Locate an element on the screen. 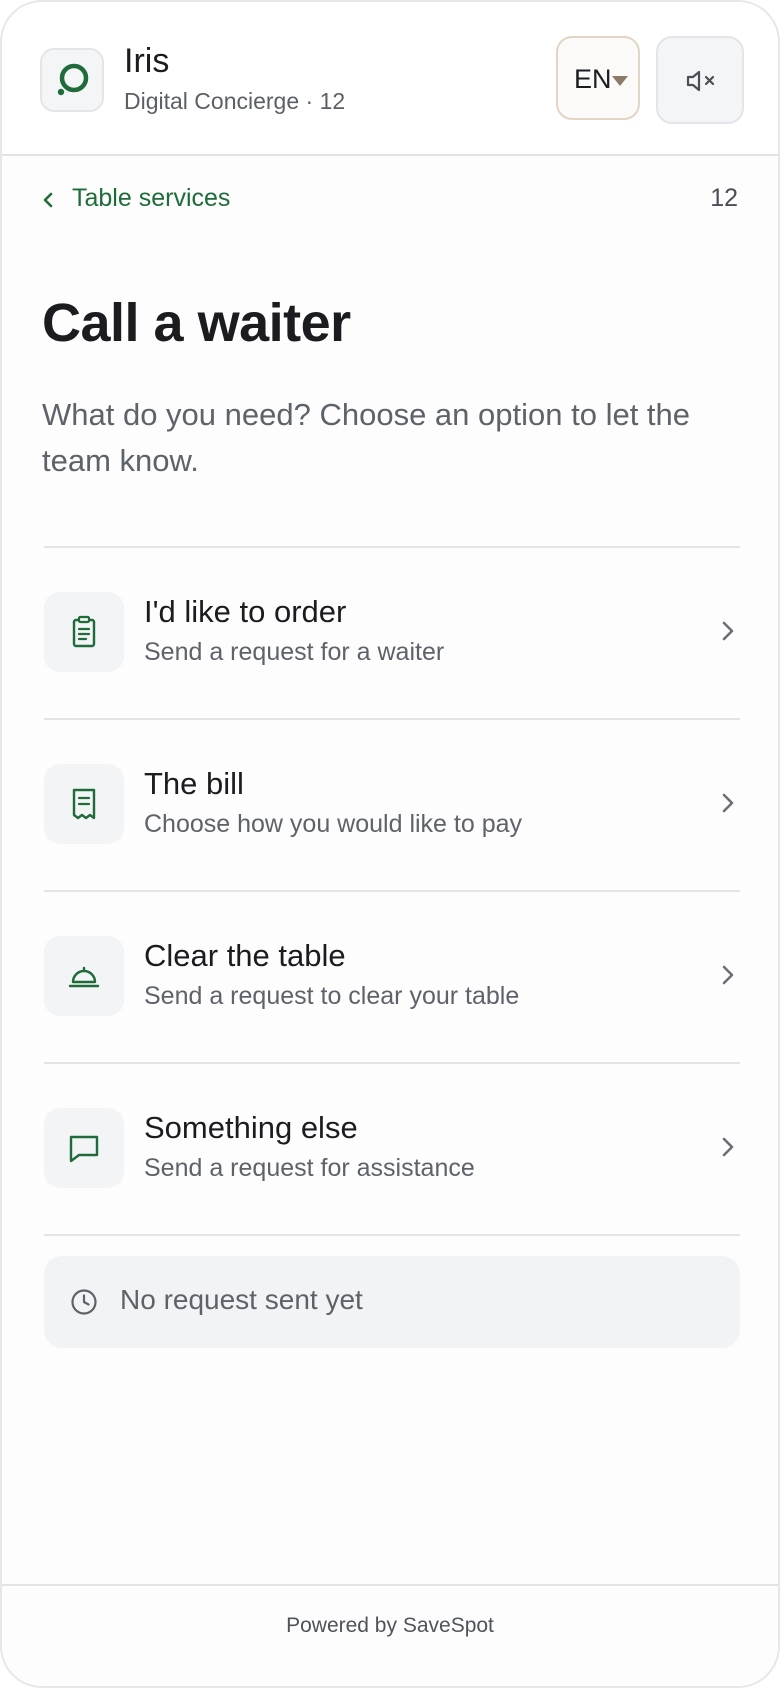 This screenshot has height=1688, width=780. clock-icon is located at coordinates (84, 1302).